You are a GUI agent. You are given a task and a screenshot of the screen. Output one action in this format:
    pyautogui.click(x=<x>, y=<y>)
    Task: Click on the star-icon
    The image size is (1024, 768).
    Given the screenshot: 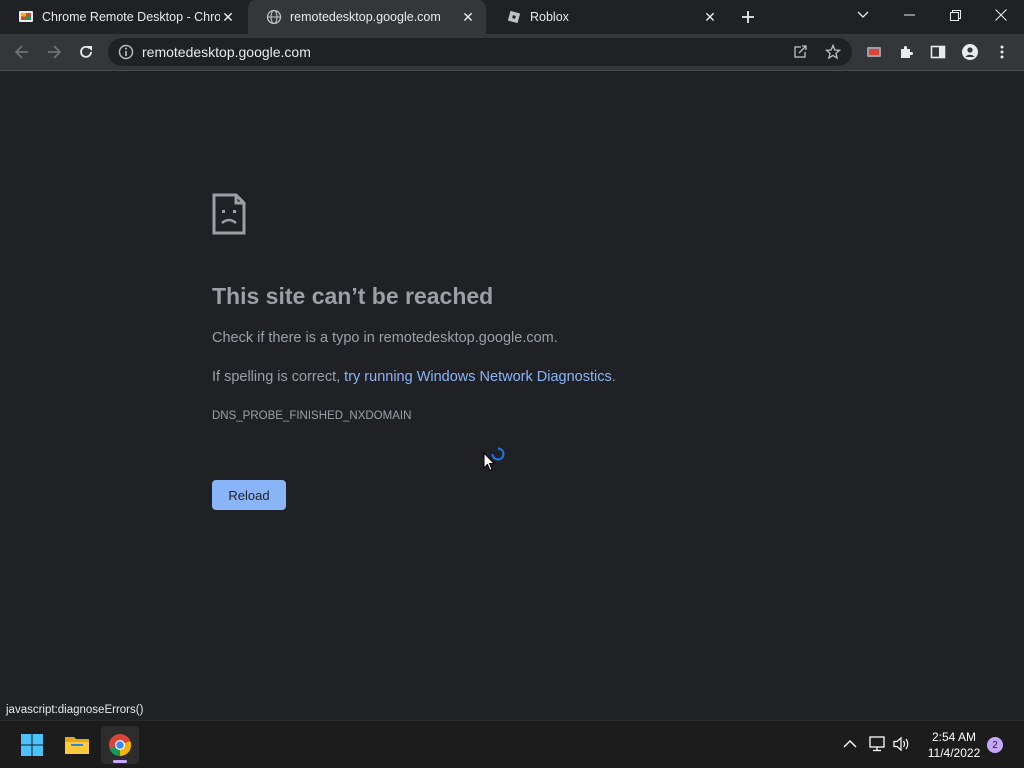 What is the action you would take?
    pyautogui.click(x=833, y=52)
    